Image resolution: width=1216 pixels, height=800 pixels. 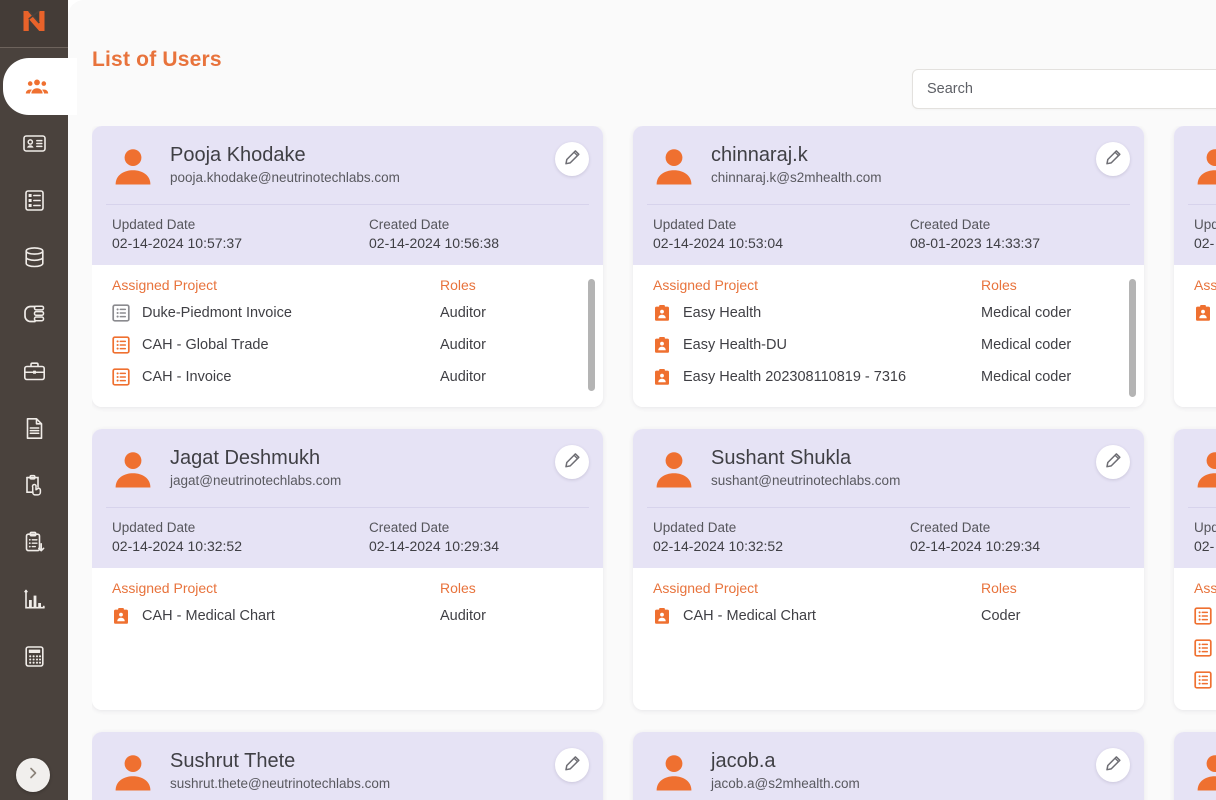 What do you see at coordinates (795, 377) in the screenshot?
I see `project-name: Easy Health 202308110819 - 7316` at bounding box center [795, 377].